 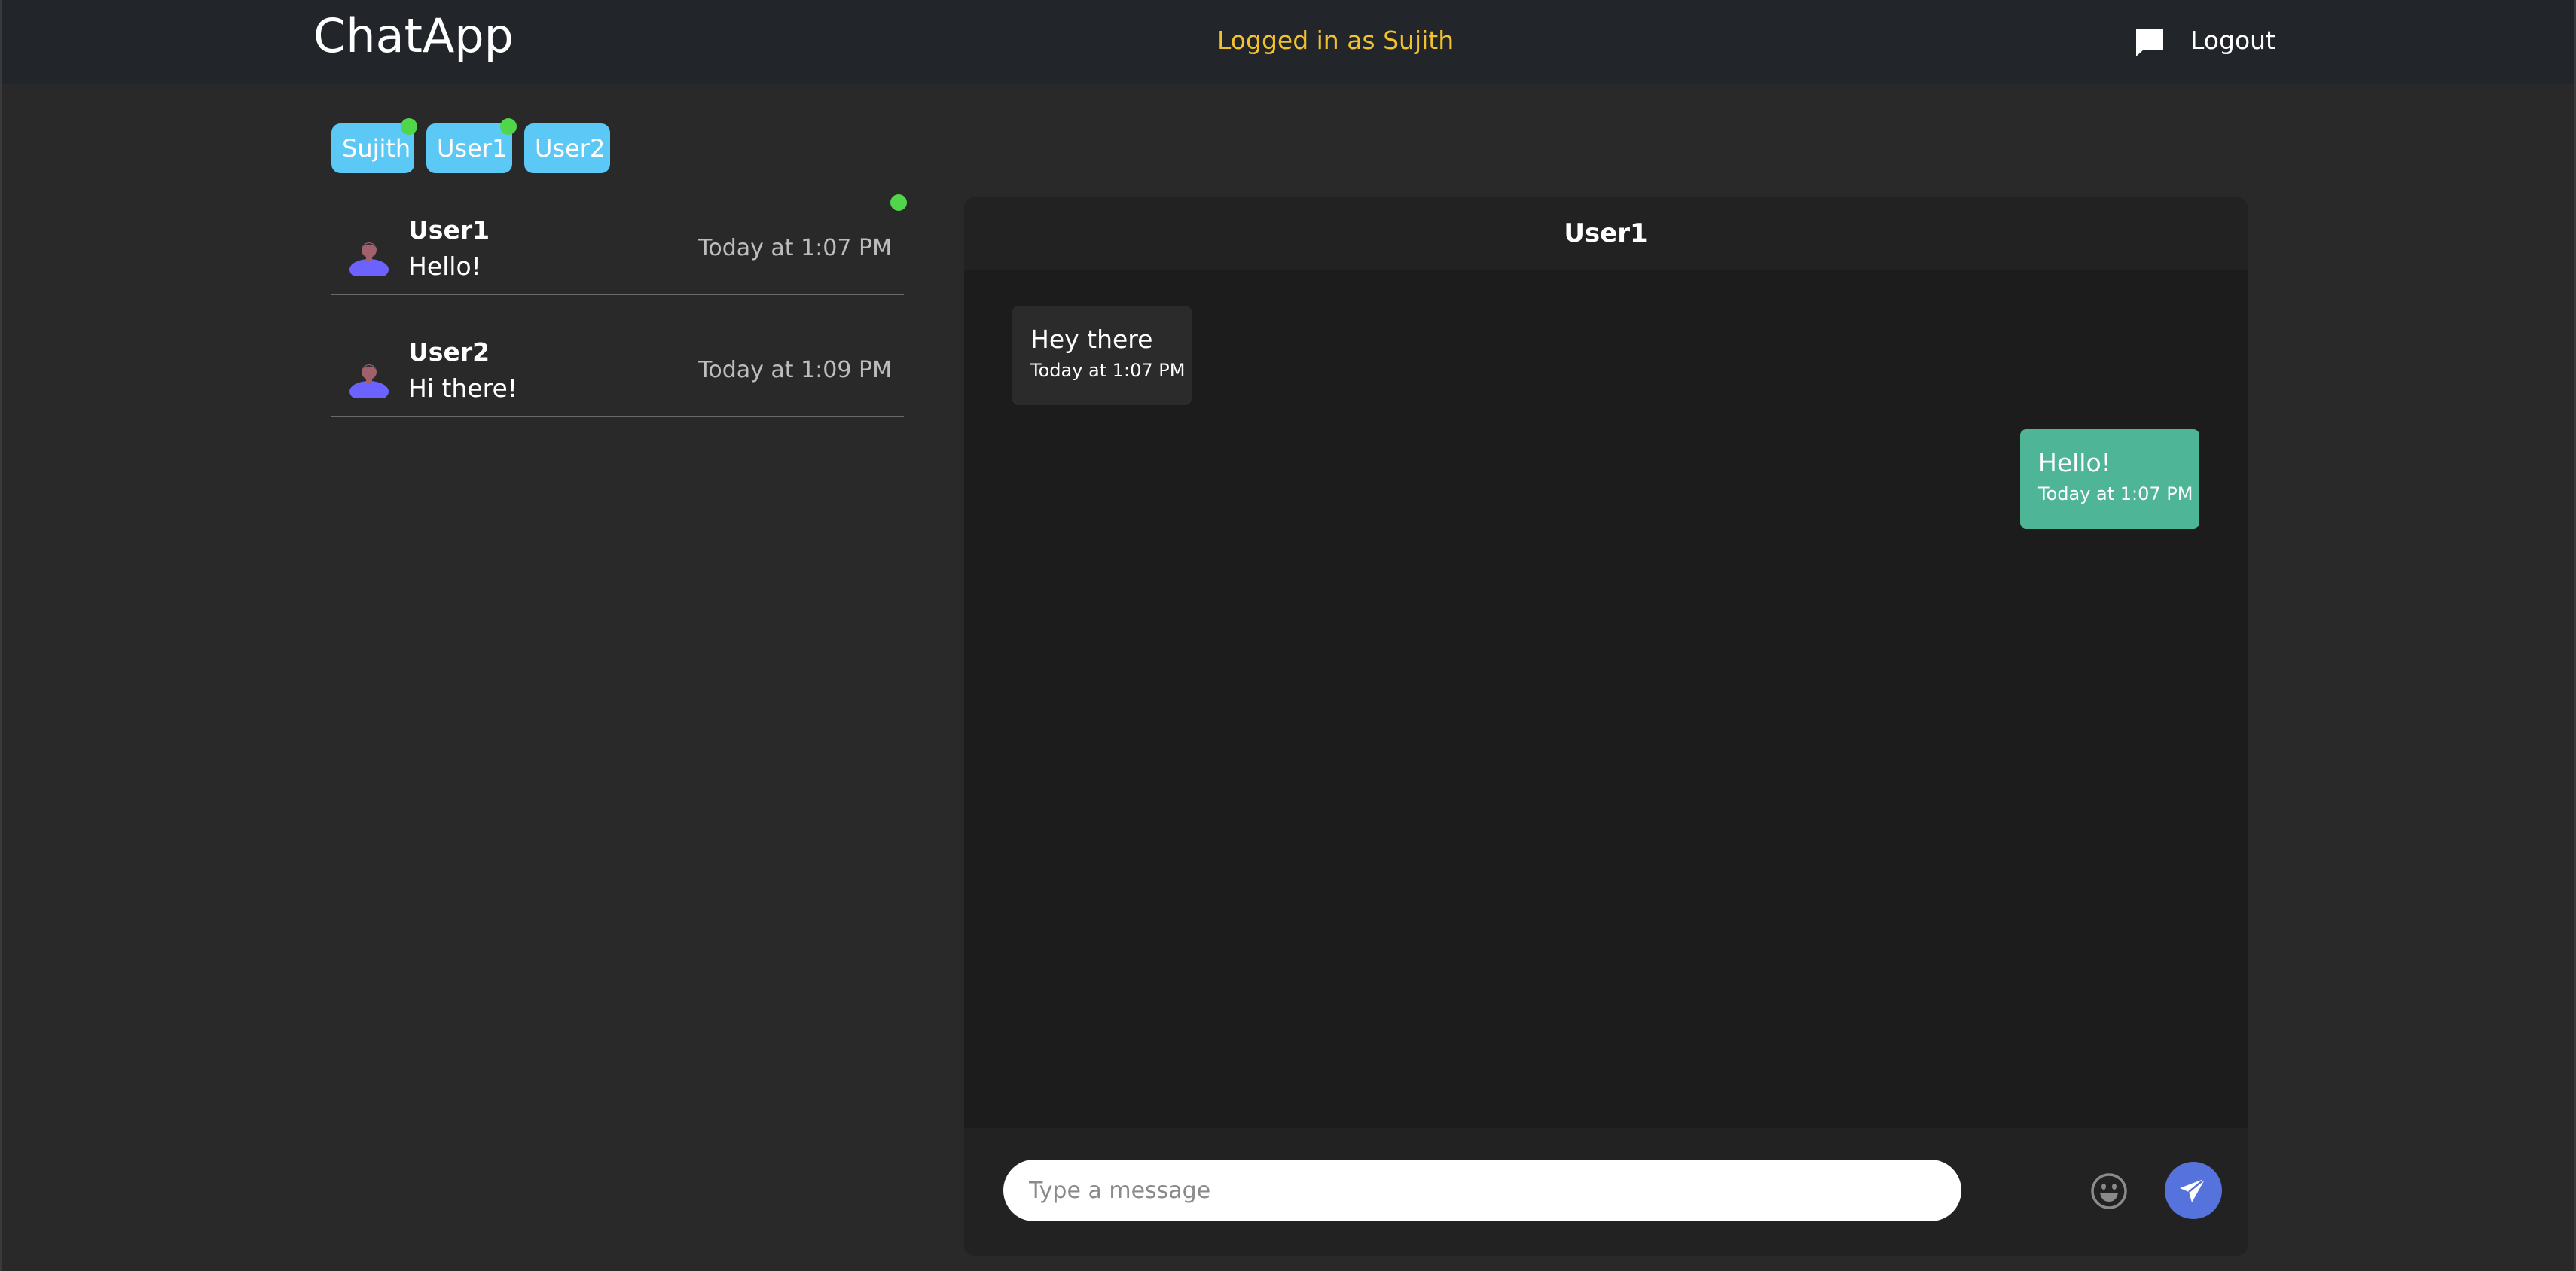 What do you see at coordinates (618, 246) in the screenshot?
I see `conversation-item-user1: User1 Hello! Today at 1:07 PM` at bounding box center [618, 246].